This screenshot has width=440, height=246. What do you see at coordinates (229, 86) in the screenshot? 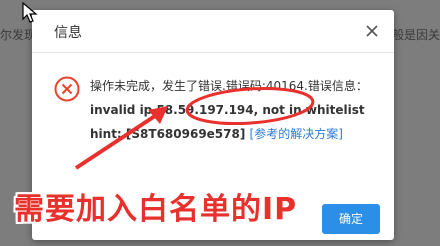
I see `error-message-prefix: 操作未完成，发生了错误.错误码:40164.错误信息：` at bounding box center [229, 86].